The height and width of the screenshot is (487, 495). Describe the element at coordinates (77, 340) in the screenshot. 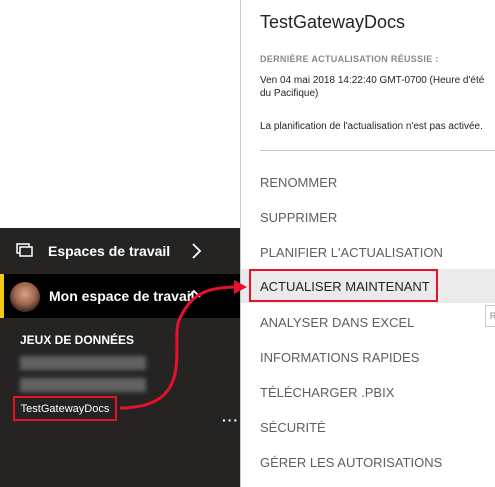

I see `datasets-heading: JEUX DE DONNÉES` at that location.